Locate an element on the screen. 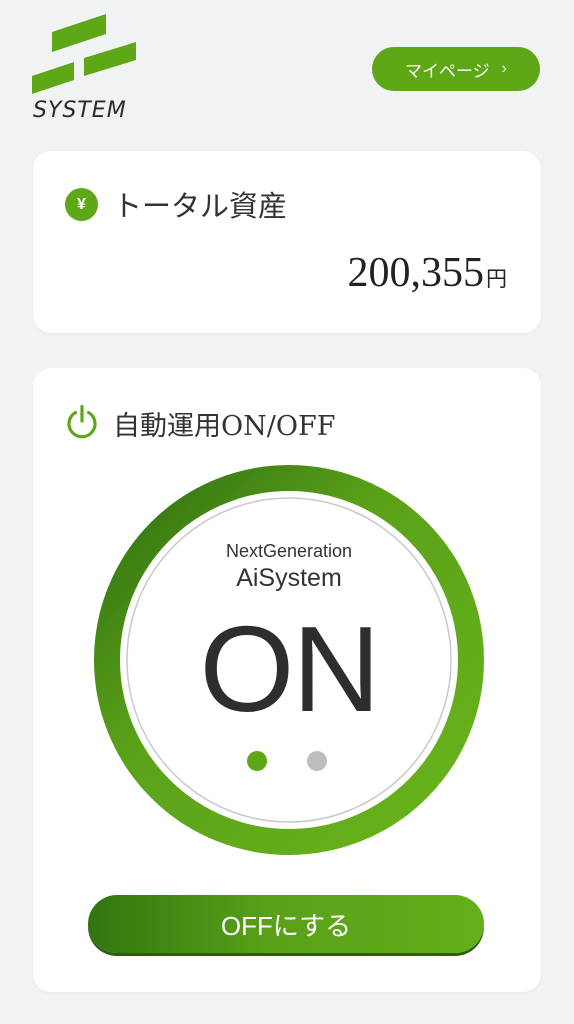 This screenshot has height=1024, width=574. logo-text: SYSTEM is located at coordinates (80, 110).